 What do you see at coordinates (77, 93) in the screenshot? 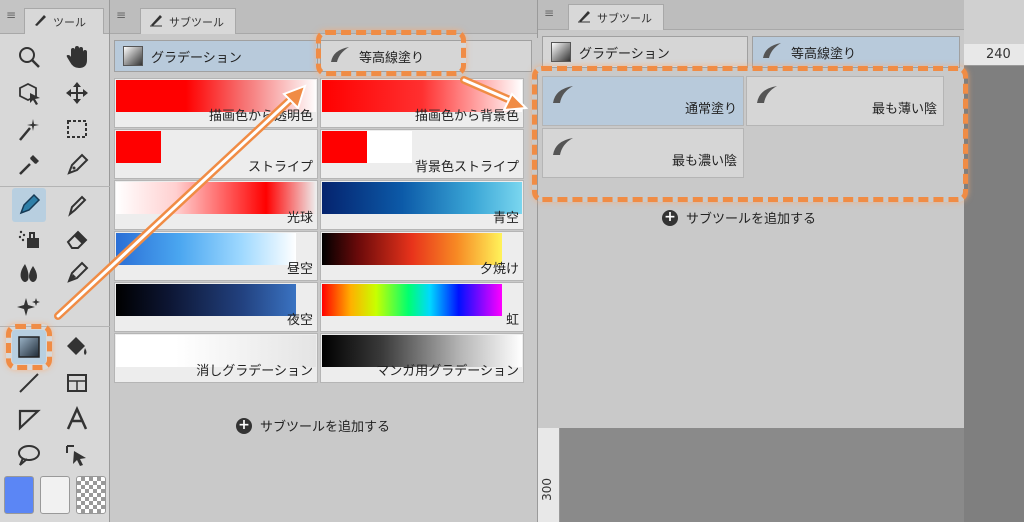
I see `move-tool-icon` at bounding box center [77, 93].